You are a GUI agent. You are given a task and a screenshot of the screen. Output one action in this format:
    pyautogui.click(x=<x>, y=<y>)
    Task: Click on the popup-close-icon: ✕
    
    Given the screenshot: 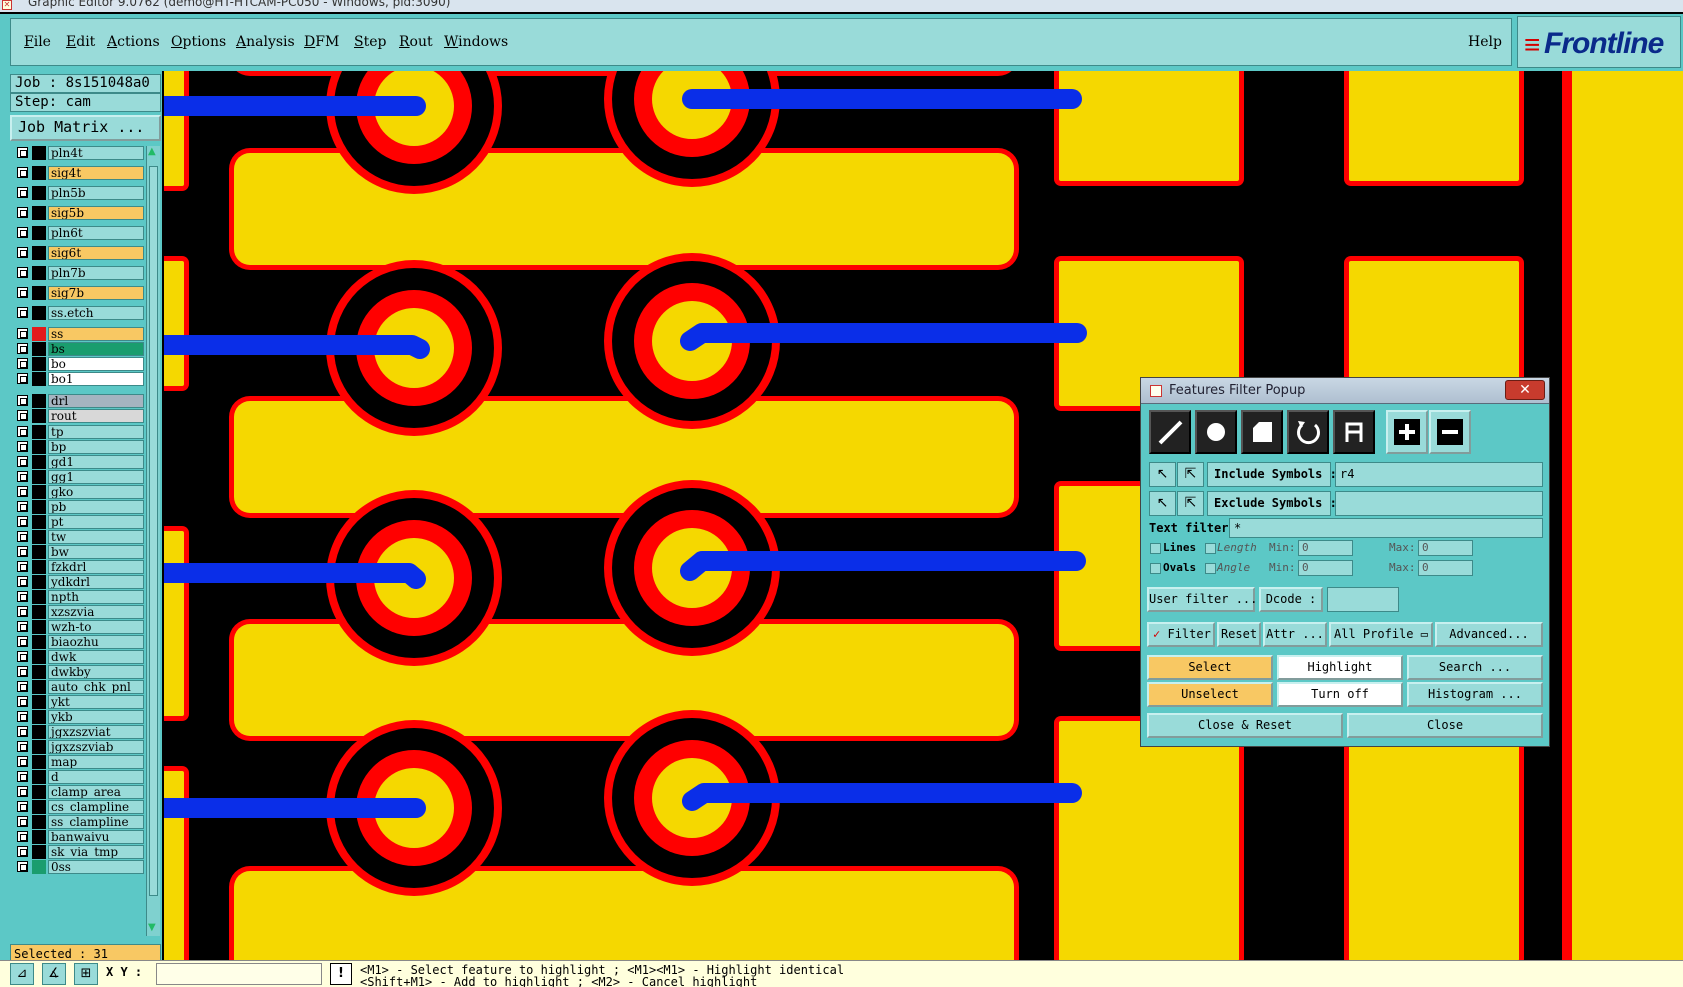 What is the action you would take?
    pyautogui.click(x=1525, y=390)
    